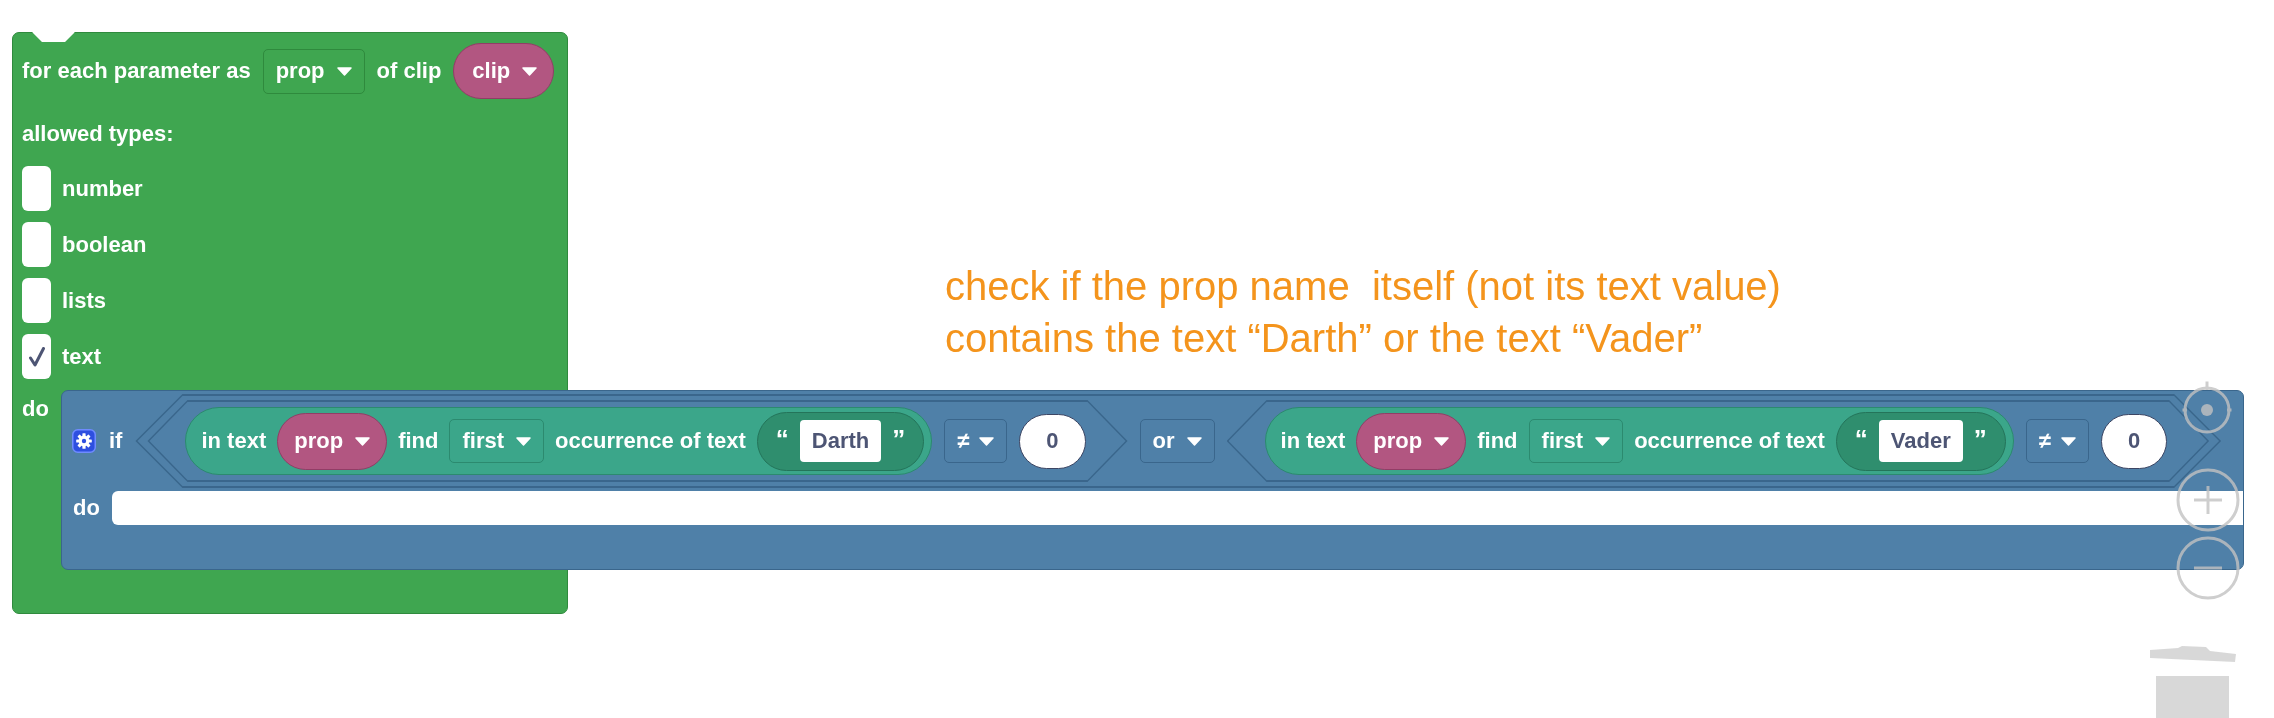 The width and height of the screenshot is (2274, 718). What do you see at coordinates (104, 244) in the screenshot?
I see `type-label: boolean` at bounding box center [104, 244].